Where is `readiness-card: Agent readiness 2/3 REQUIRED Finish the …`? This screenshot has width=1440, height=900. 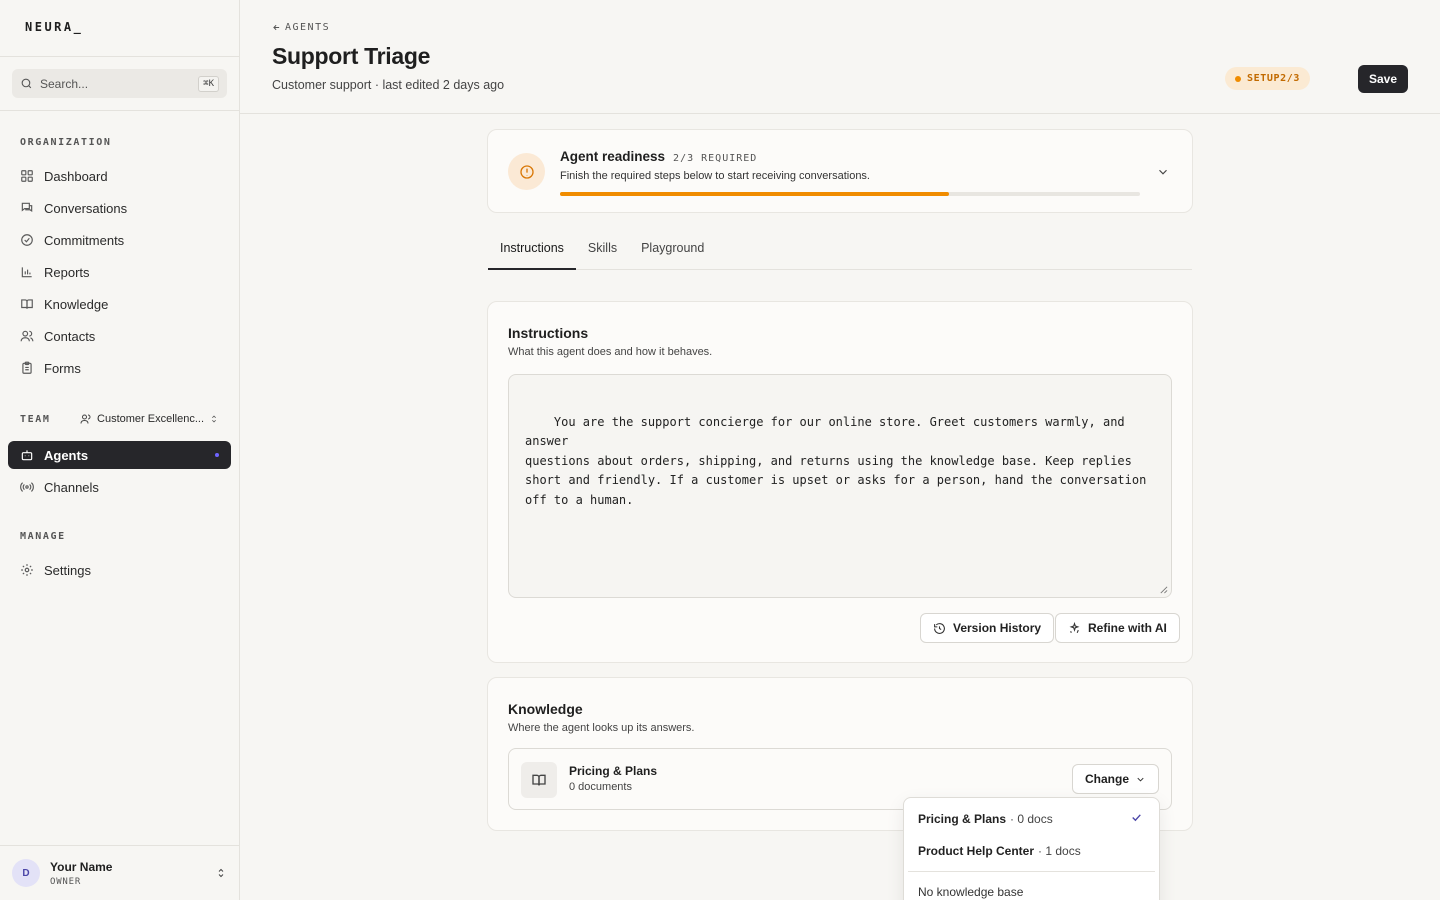 readiness-card: Agent readiness 2/3 REQUIRED Finish the … is located at coordinates (840, 171).